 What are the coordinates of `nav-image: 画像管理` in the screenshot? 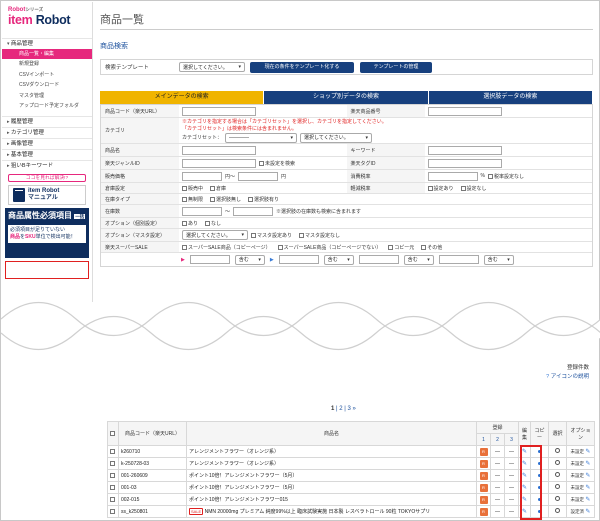 It's located at (47, 143).